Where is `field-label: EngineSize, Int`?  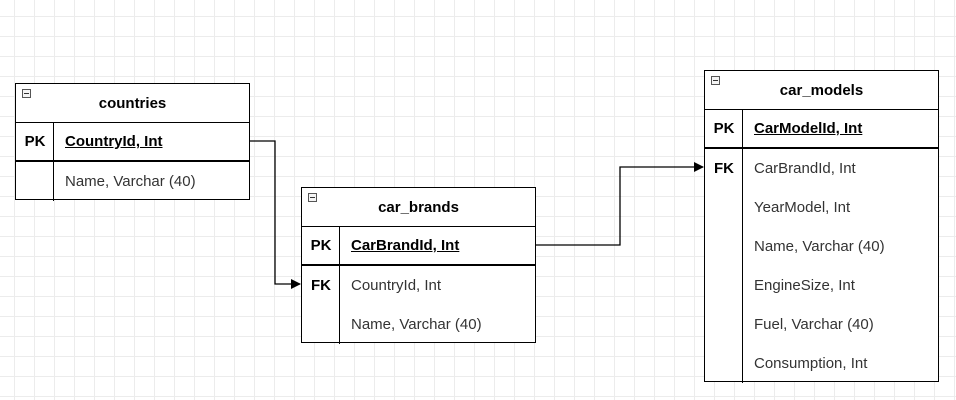 field-label: EngineSize, Int is located at coordinates (804, 285).